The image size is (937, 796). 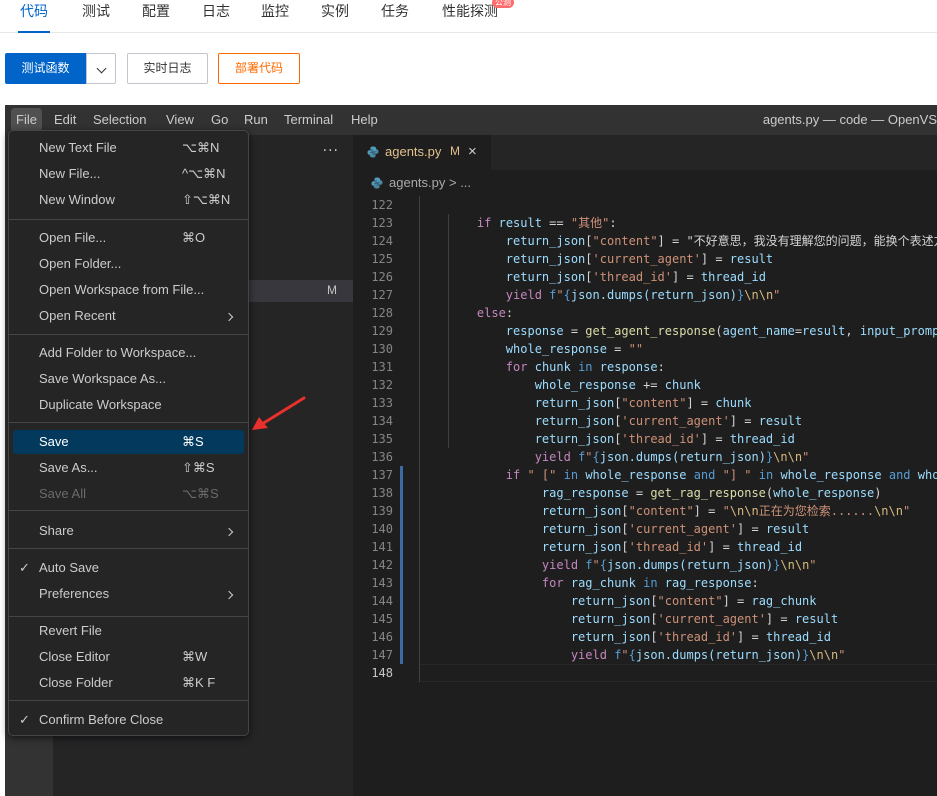 I want to click on tab-performance-probe: 性能探测 公测, so click(x=478, y=16).